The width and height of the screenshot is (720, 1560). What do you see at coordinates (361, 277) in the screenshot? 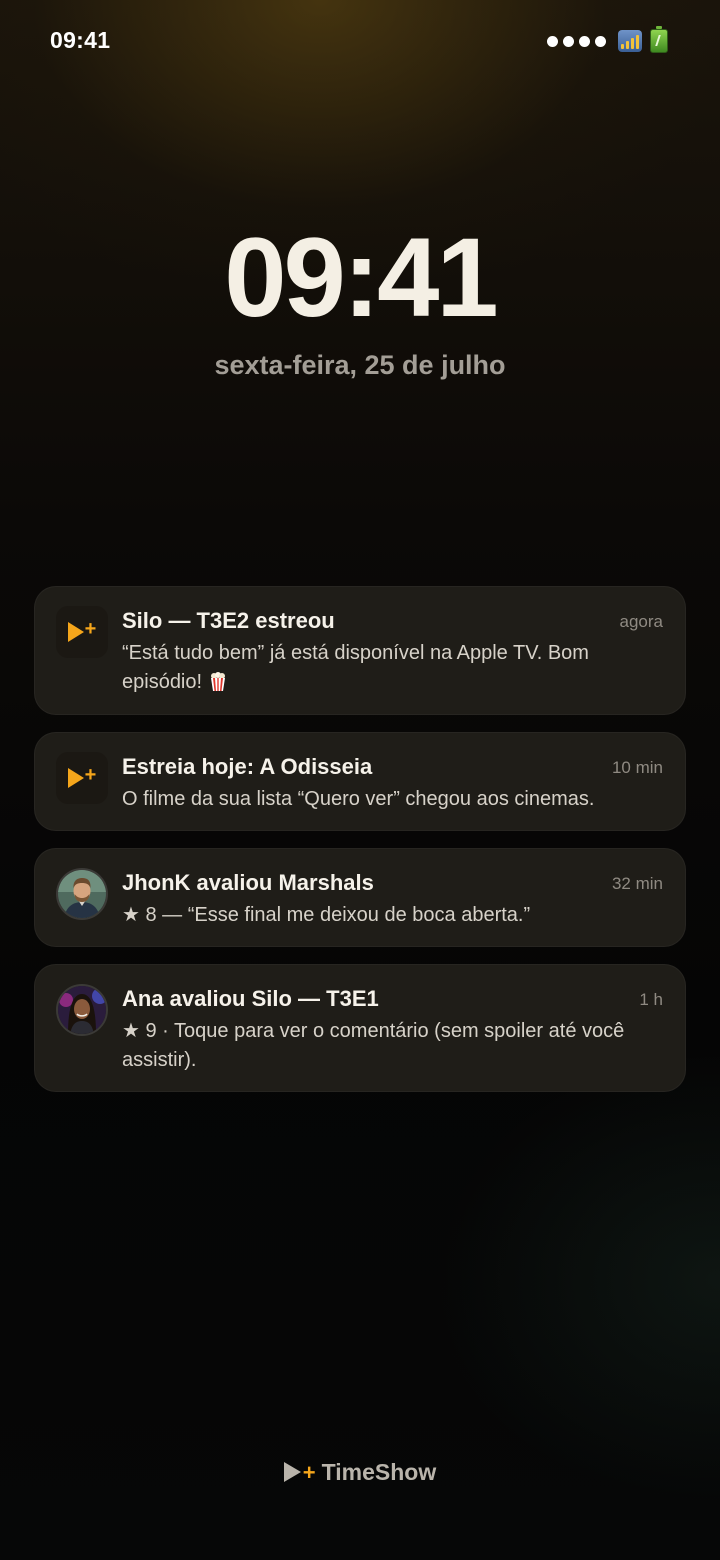
I see `lock-clock: 09:41` at bounding box center [361, 277].